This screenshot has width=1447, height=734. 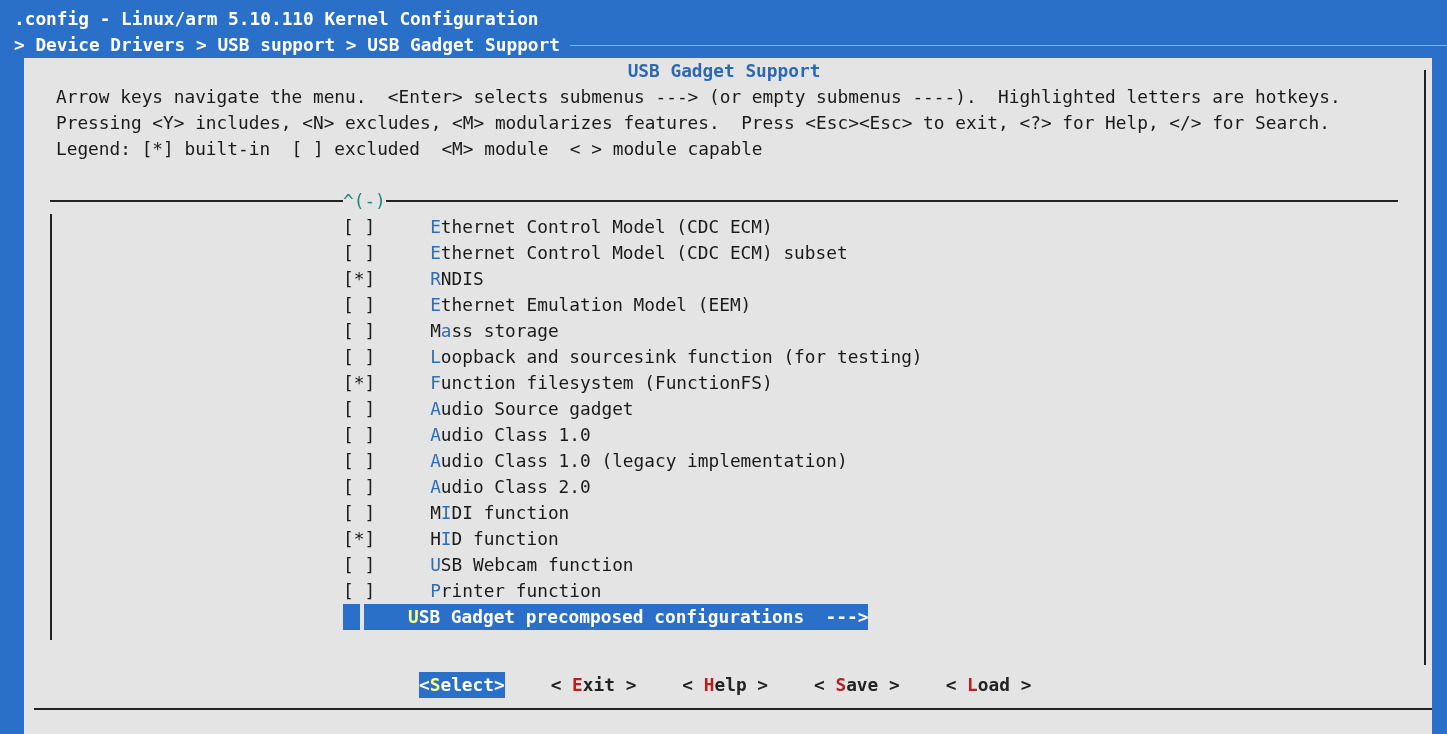 I want to click on help-text: Legend: [*] built-in [ ] excluded <M> module < > module capable, so click(x=409, y=149).